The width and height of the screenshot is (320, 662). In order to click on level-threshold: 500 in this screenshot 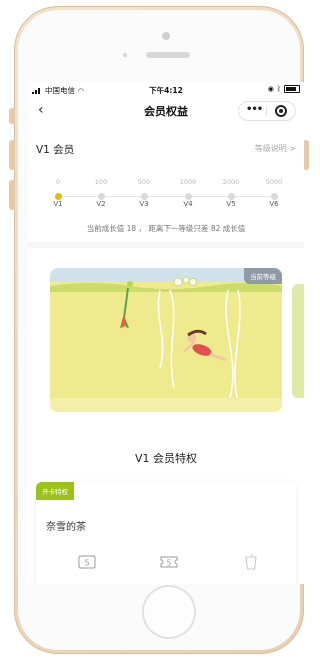, I will do `click(144, 182)`.